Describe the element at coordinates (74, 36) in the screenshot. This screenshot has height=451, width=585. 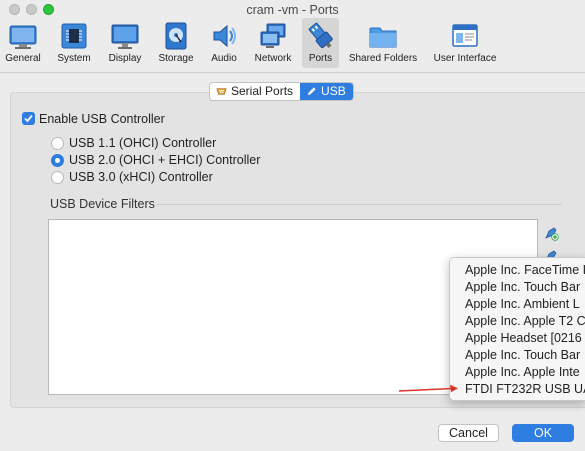
I see `system-chip-icon` at that location.